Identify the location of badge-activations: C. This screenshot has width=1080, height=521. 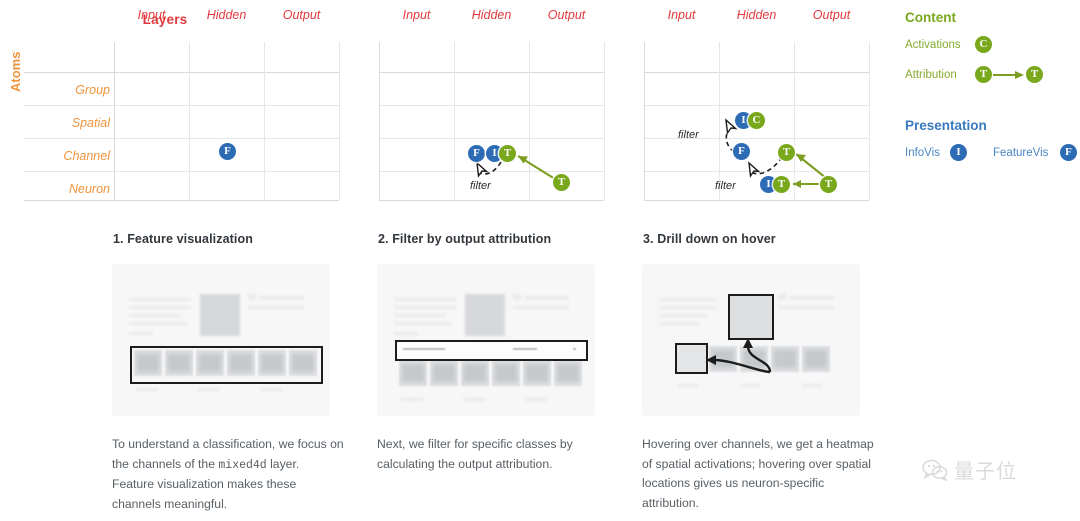
(983, 44).